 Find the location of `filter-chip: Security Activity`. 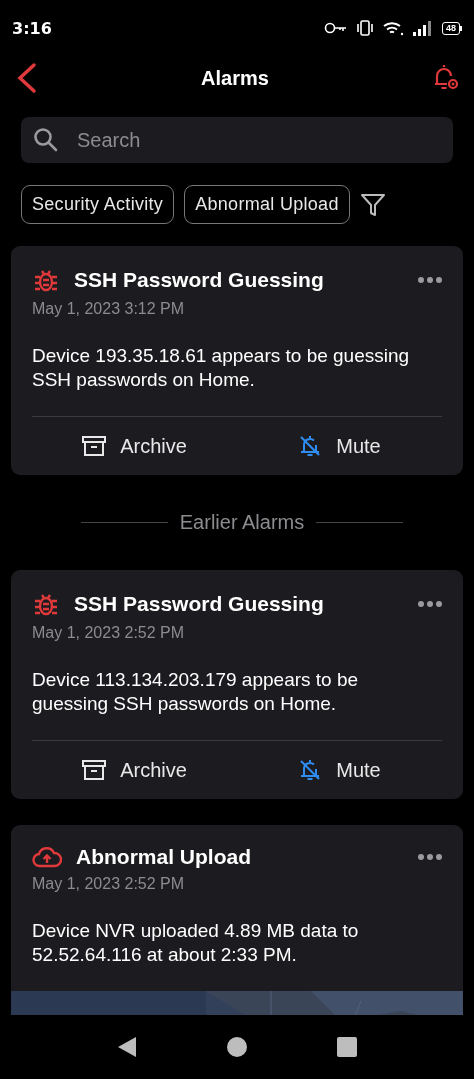

filter-chip: Security Activity is located at coordinates (98, 204).